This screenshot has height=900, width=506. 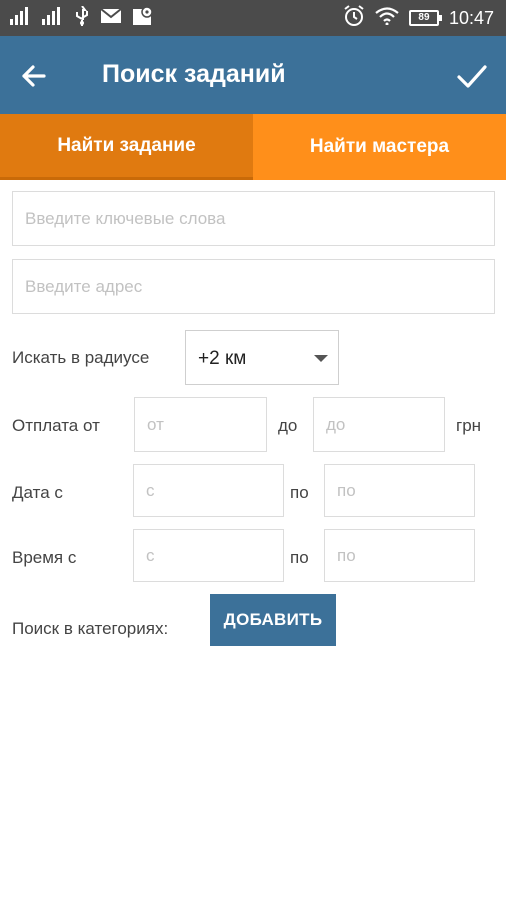 What do you see at coordinates (379, 424) in the screenshot?
I see `payment-to-input` at bounding box center [379, 424].